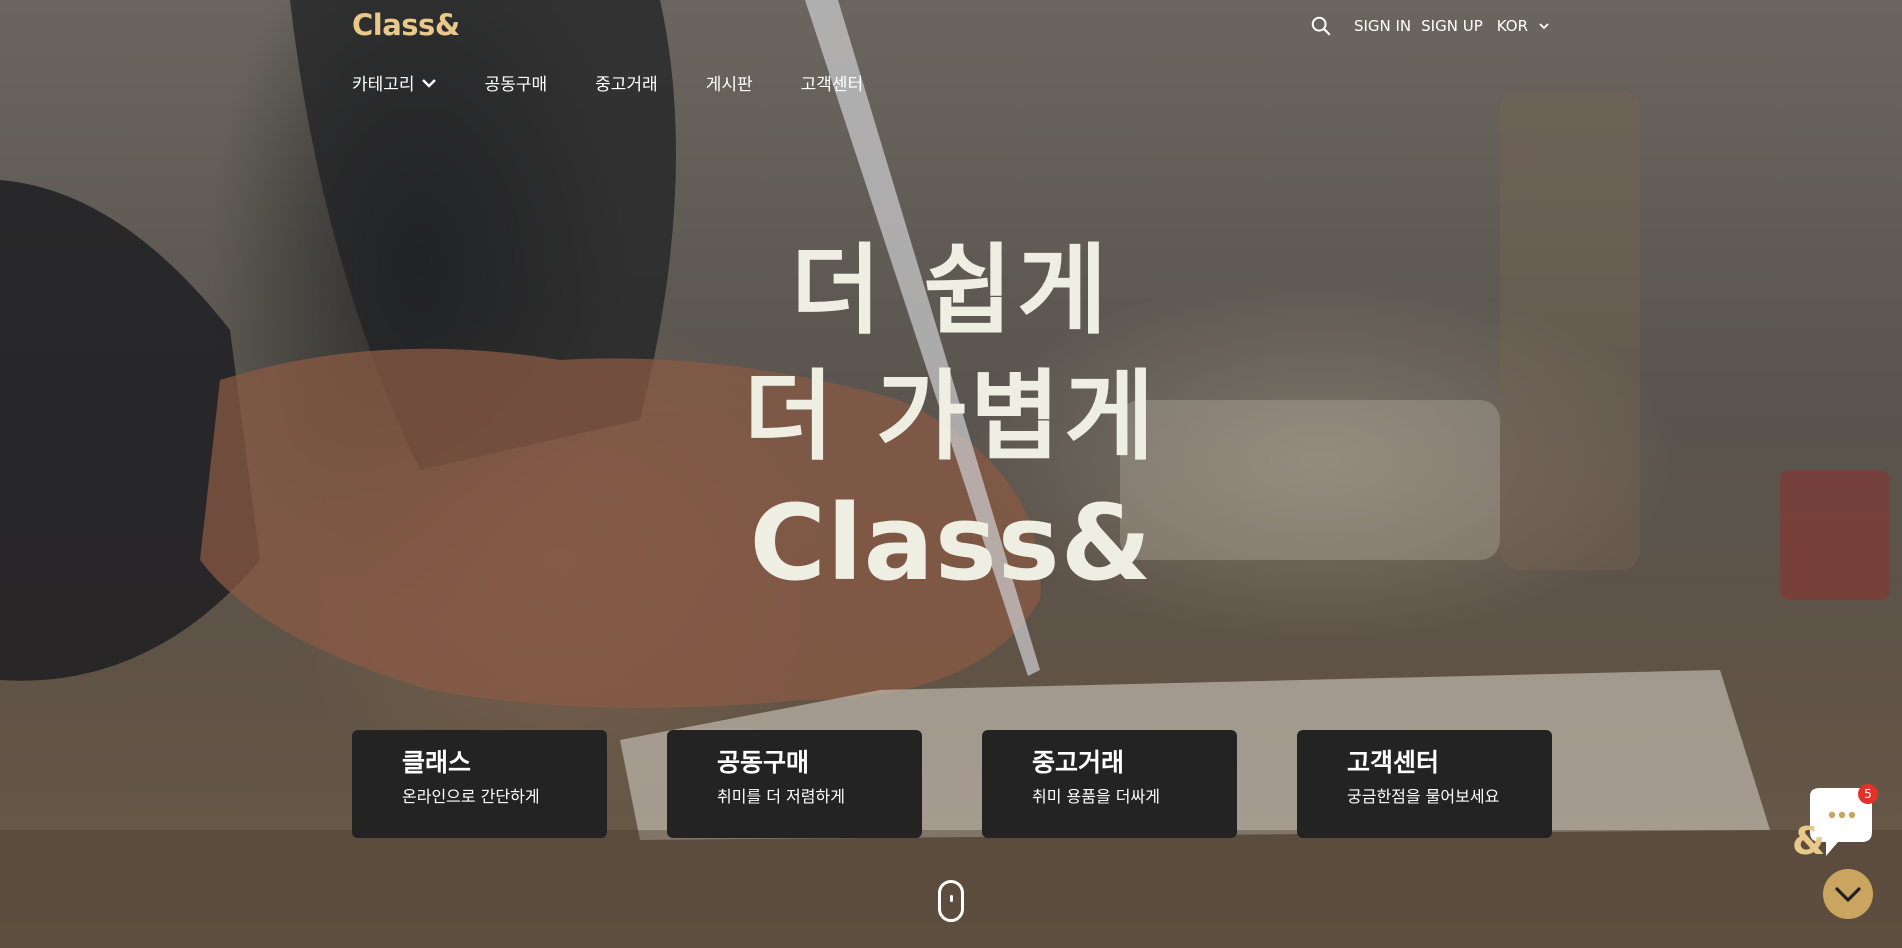  What do you see at coordinates (1109, 784) in the screenshot?
I see `card-used-trade: 중고거래 취미 용품을 더싸게` at bounding box center [1109, 784].